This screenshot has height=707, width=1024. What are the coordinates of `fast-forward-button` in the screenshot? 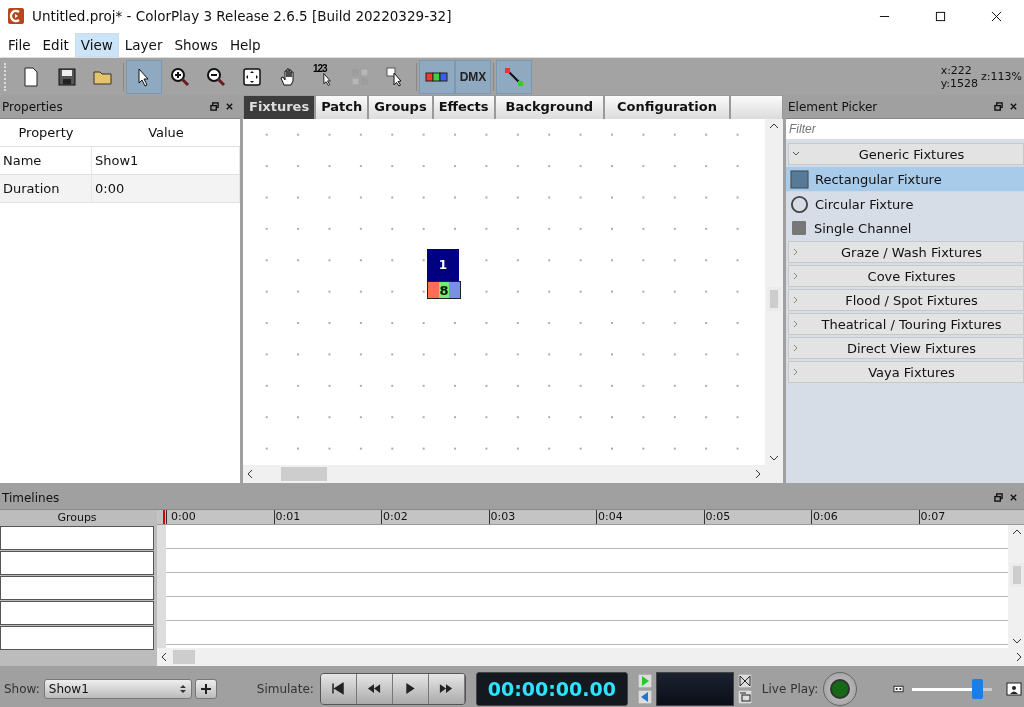 It's located at (446, 688).